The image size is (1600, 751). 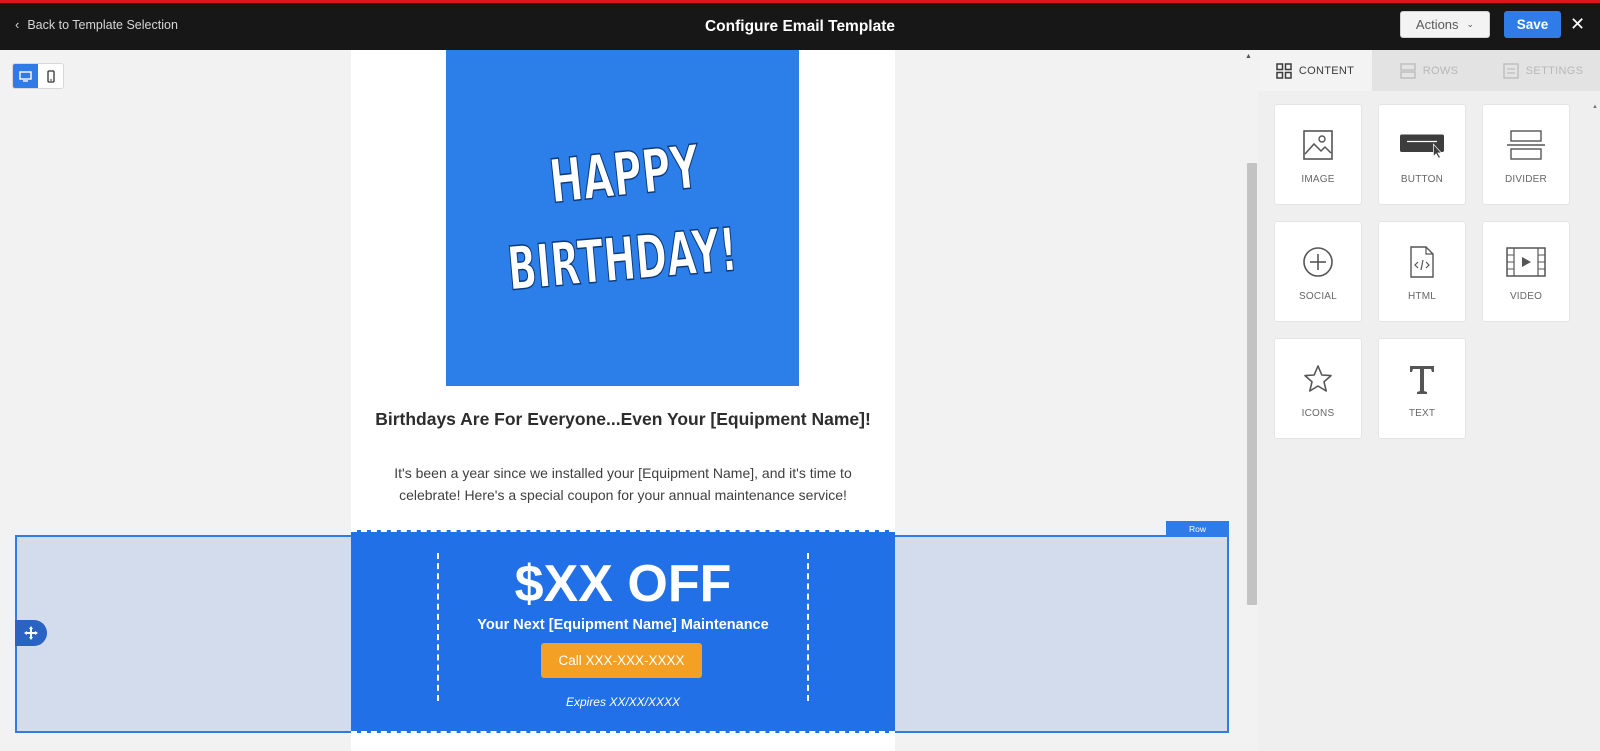 What do you see at coordinates (1526, 179) in the screenshot?
I see `tile-label: DIVIDER` at bounding box center [1526, 179].